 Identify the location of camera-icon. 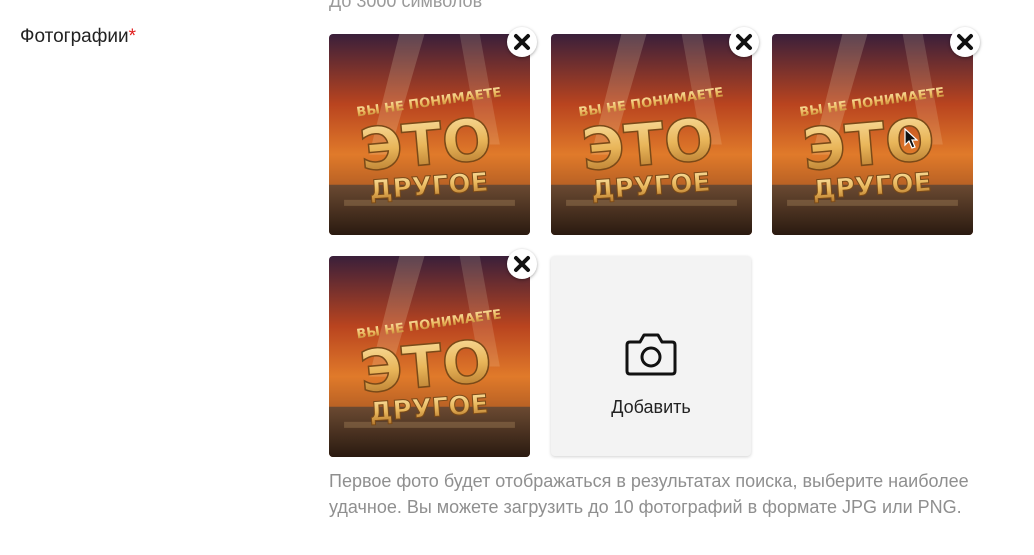
(651, 354).